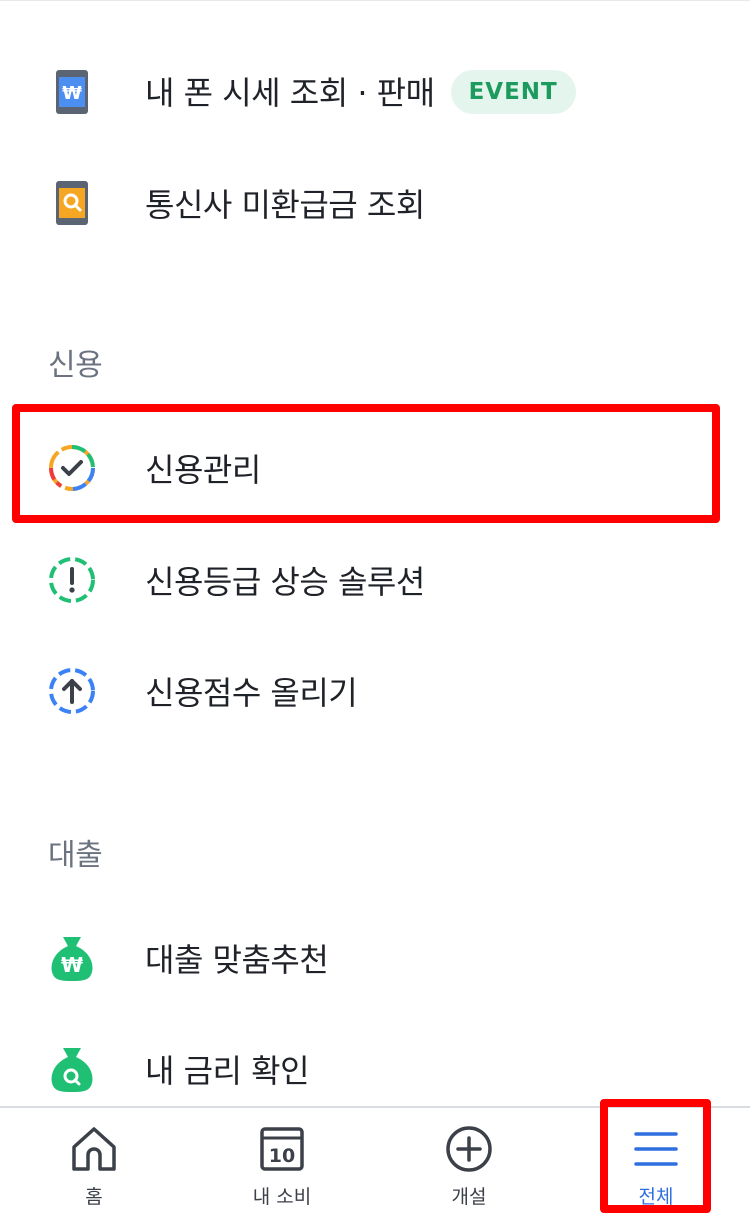 The image size is (750, 1221). I want to click on menu-item-telecom-refund: 통신사 미환급금 조회, so click(375, 203).